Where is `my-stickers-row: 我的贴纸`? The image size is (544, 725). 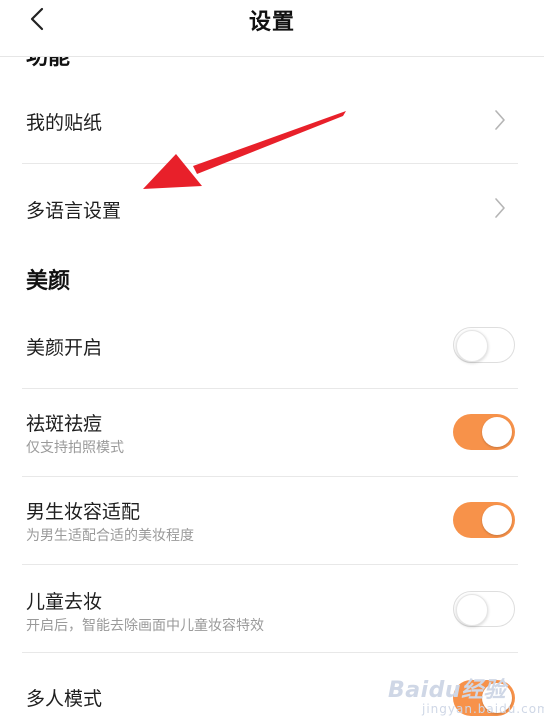 my-stickers-row: 我的贴纸 is located at coordinates (272, 120).